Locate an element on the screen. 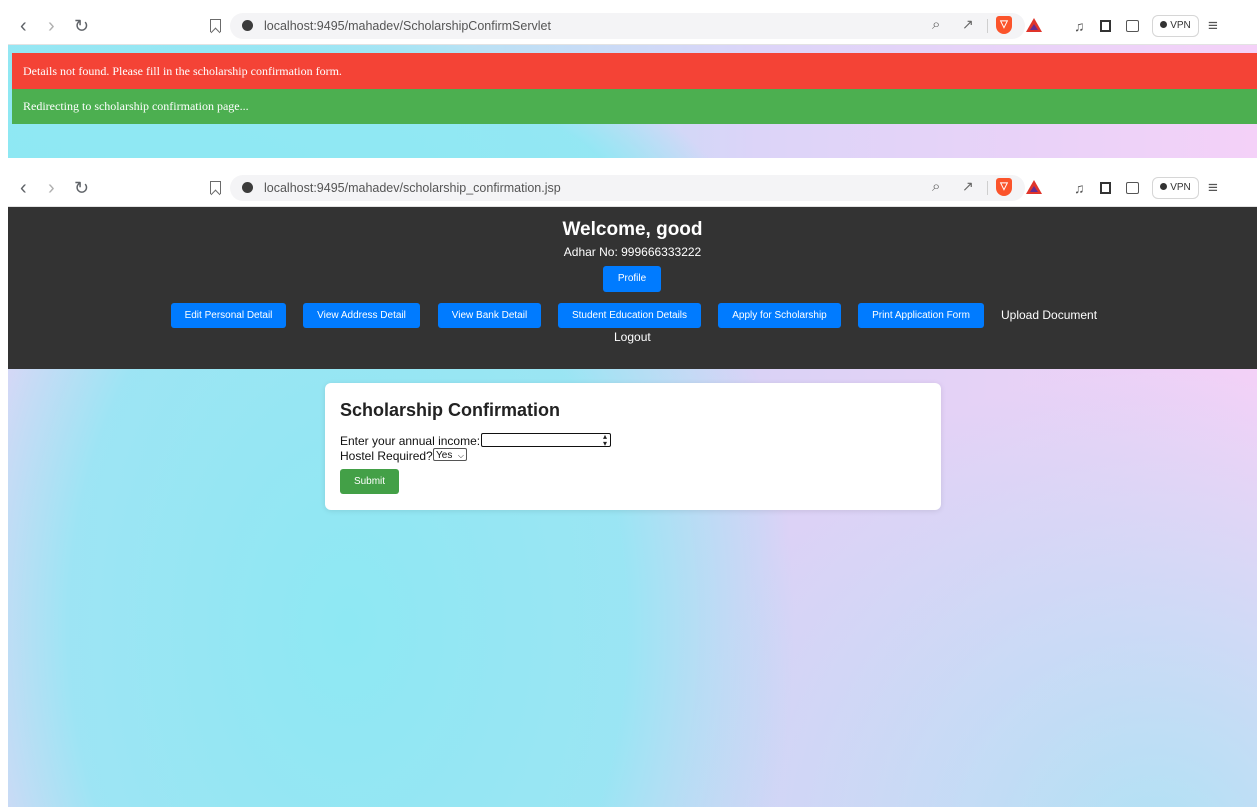 The width and height of the screenshot is (1257, 807). hostel-required-select: Yes ⌵ is located at coordinates (450, 454).